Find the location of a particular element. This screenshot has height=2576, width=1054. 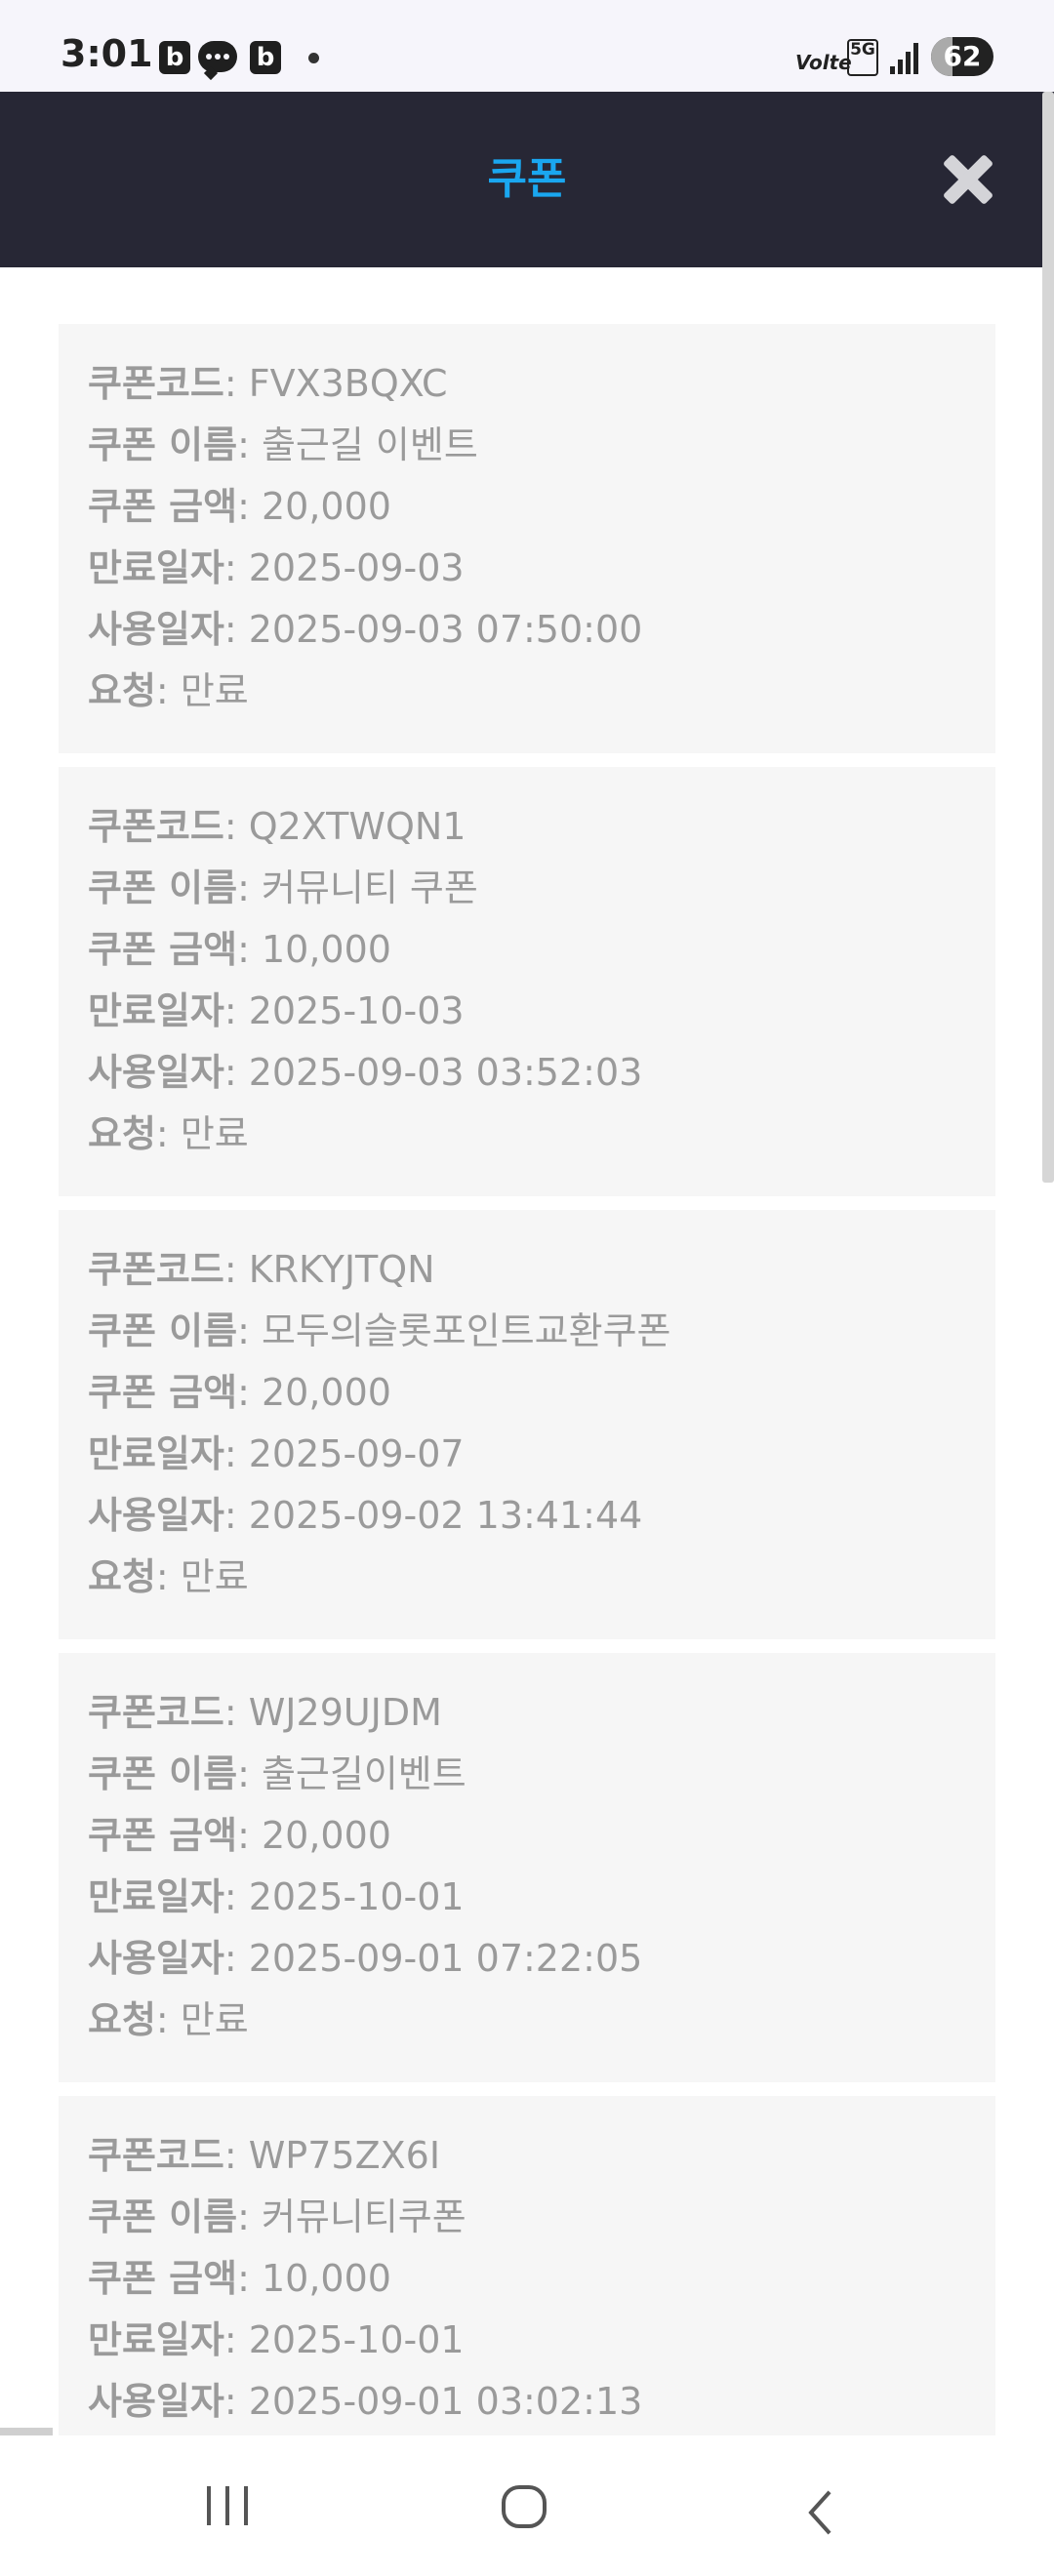

coupon-used-date: 2025-09-02 13:41:44 is located at coordinates (446, 1515).